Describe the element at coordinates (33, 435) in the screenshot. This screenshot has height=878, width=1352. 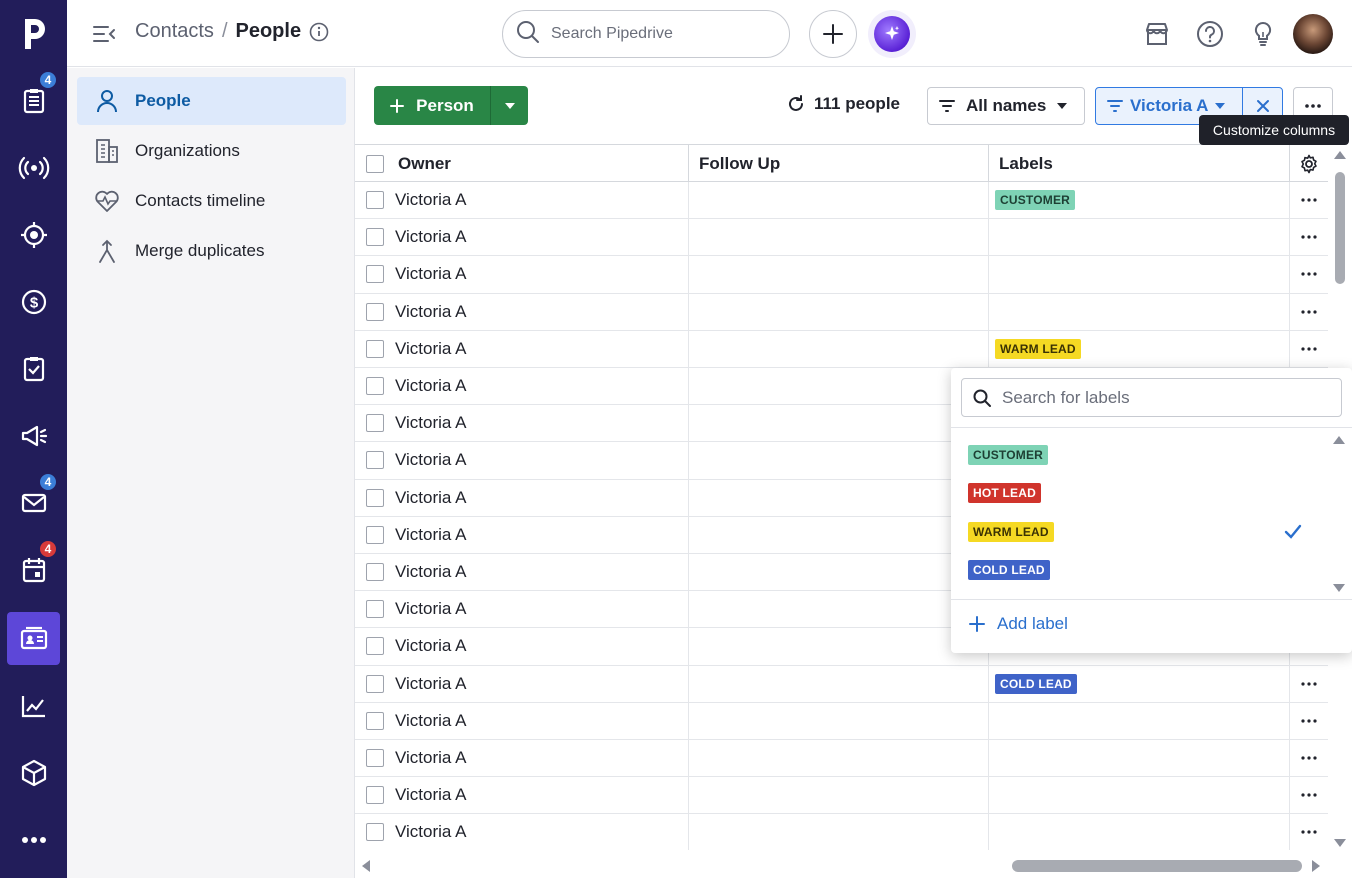
I see `rail-campaigns-icon` at that location.